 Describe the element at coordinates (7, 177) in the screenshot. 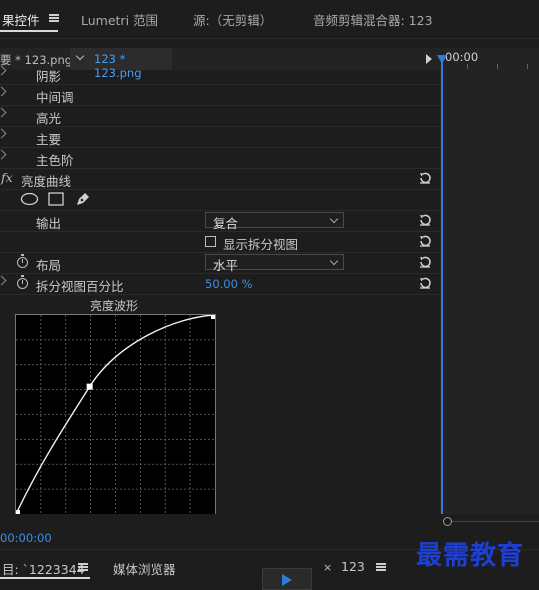

I see `fx-icon: fx` at that location.